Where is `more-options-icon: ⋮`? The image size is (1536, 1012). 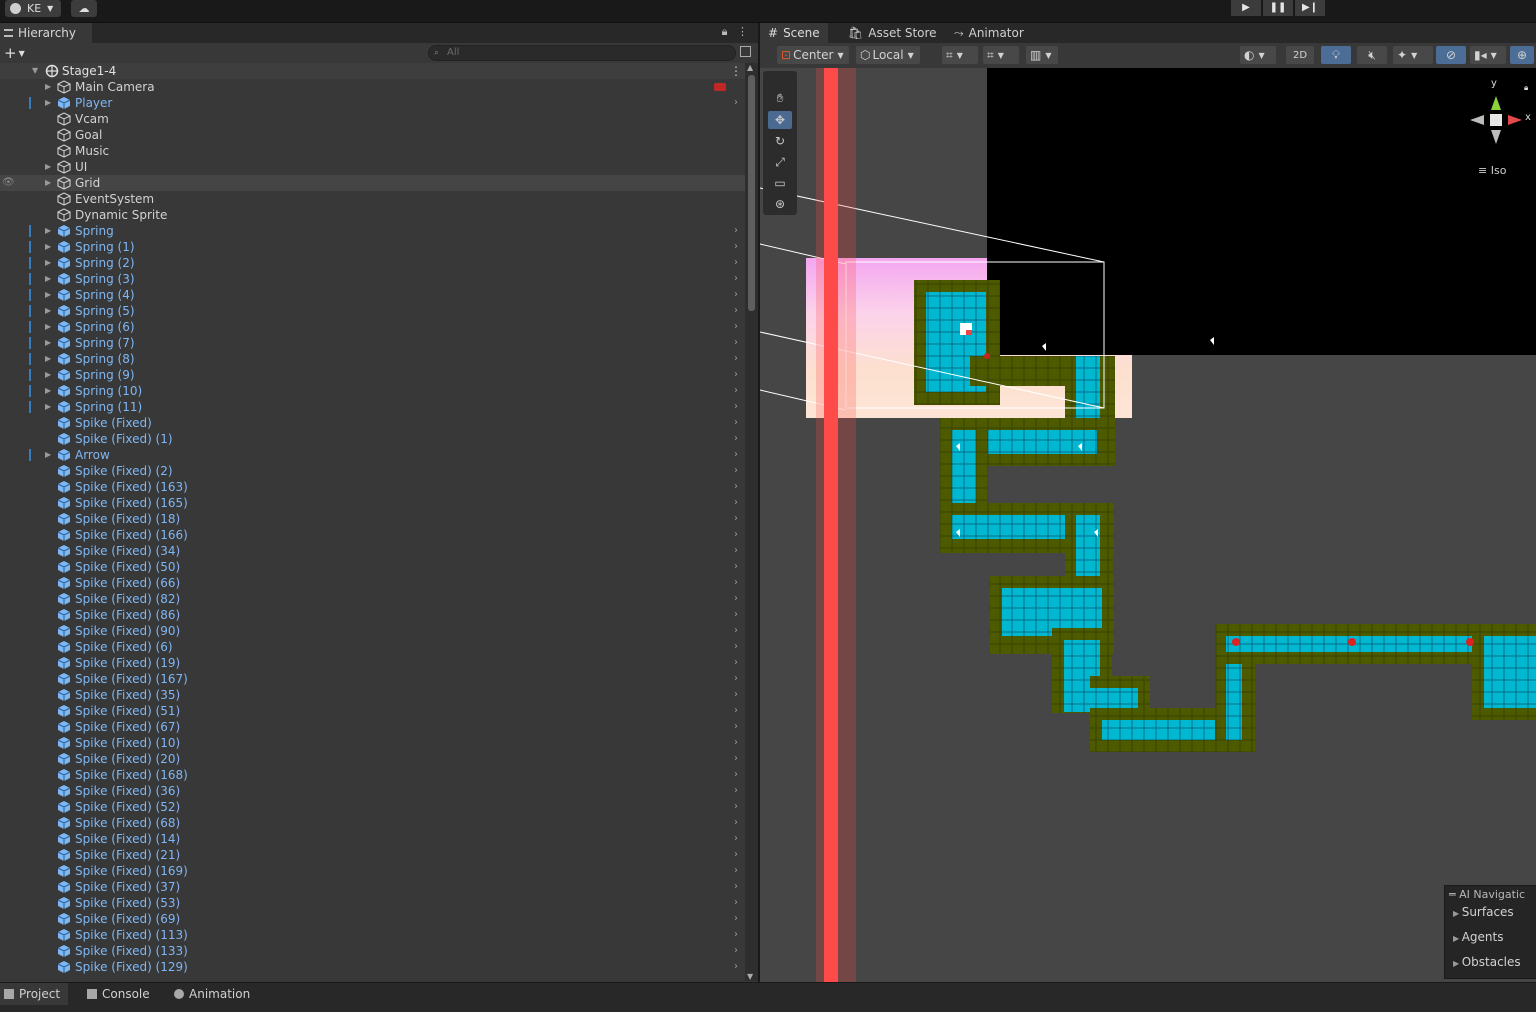
more-options-icon: ⋮ is located at coordinates (736, 71).